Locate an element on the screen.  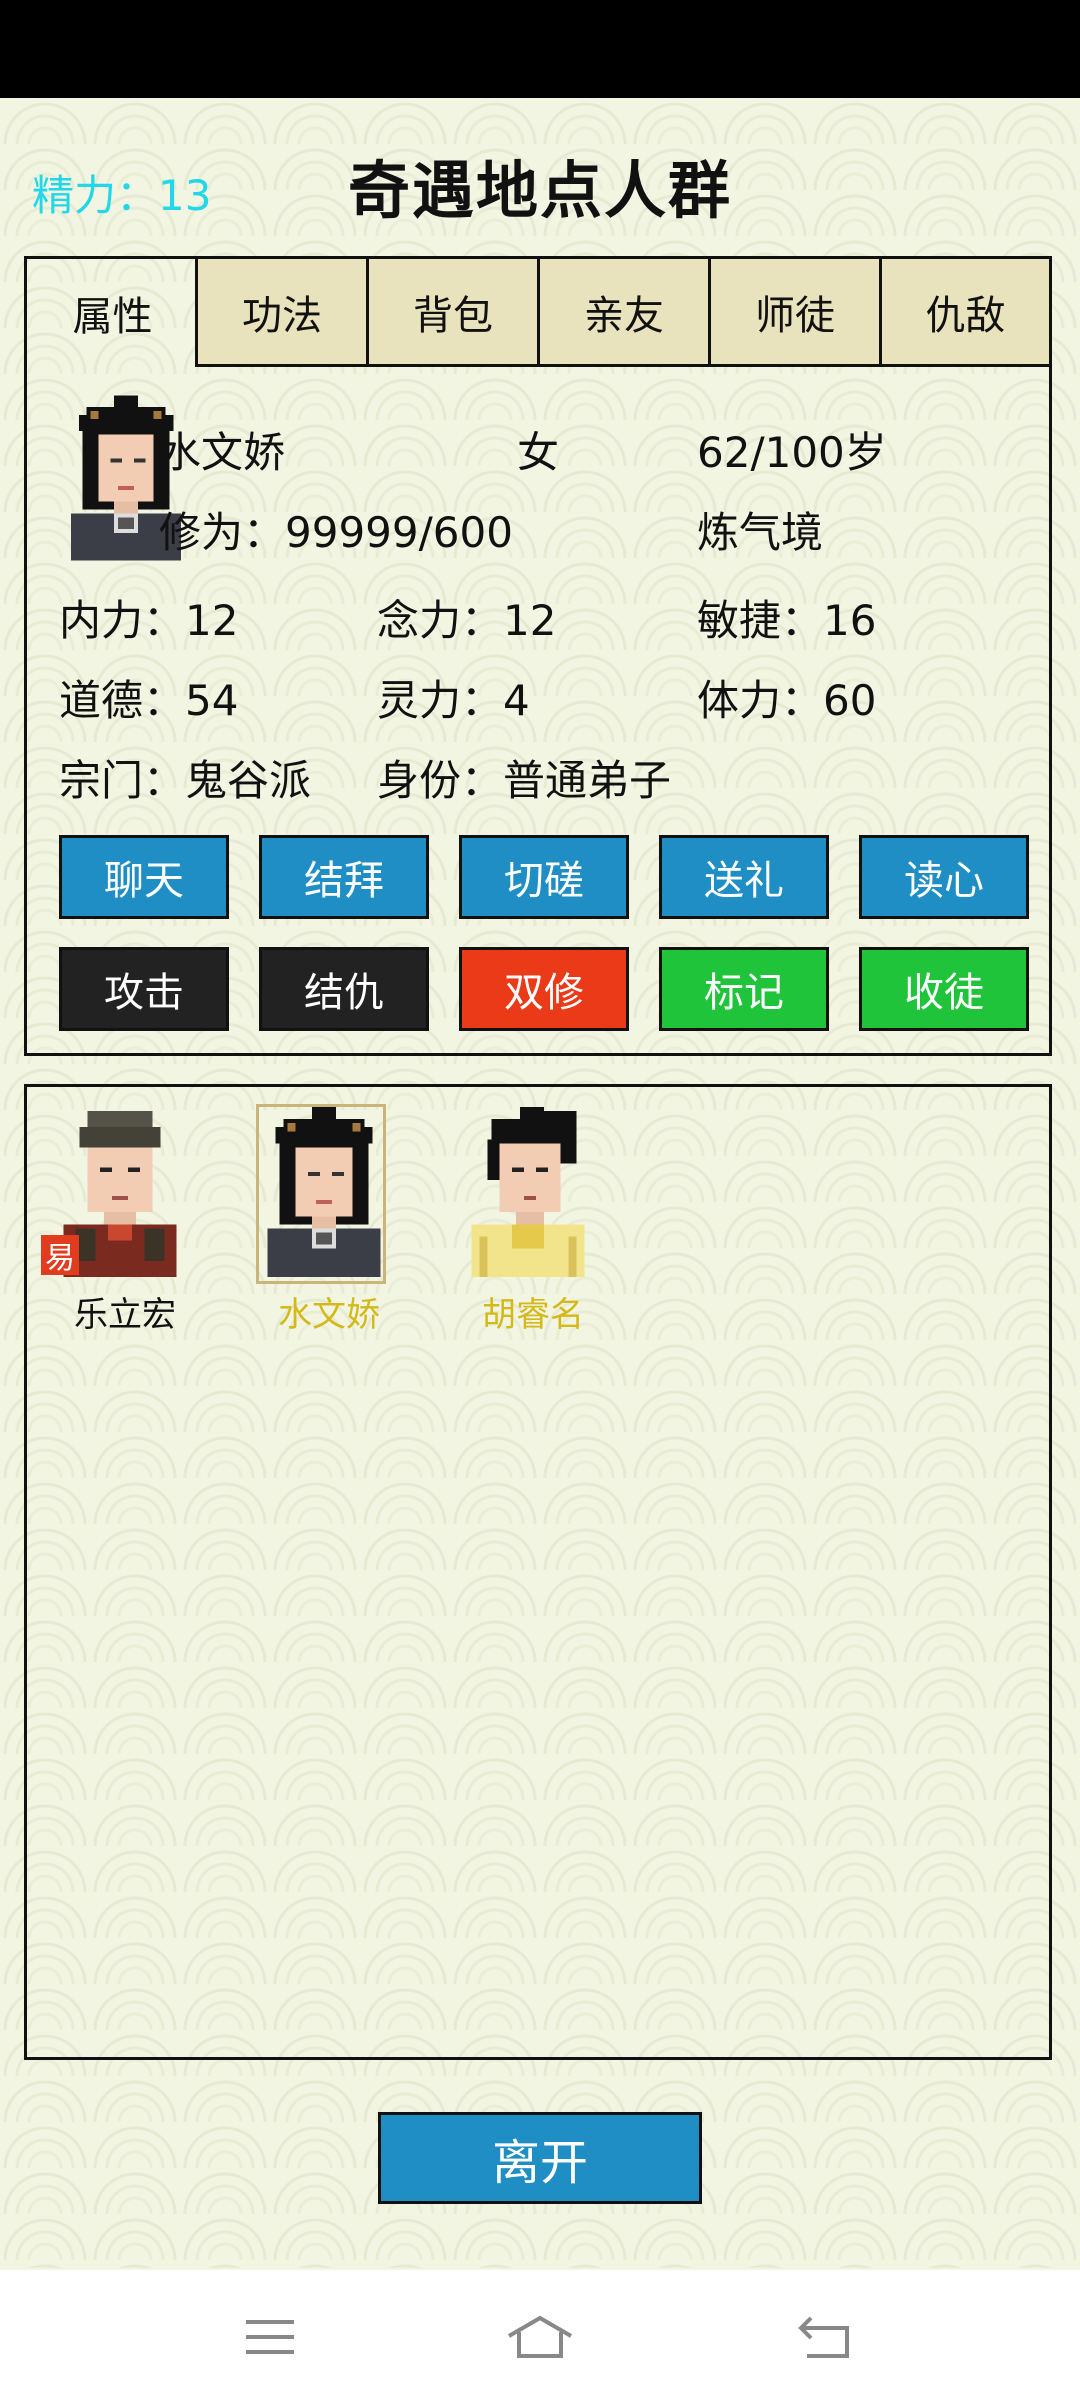
menu-icon is located at coordinates (270, 2337).